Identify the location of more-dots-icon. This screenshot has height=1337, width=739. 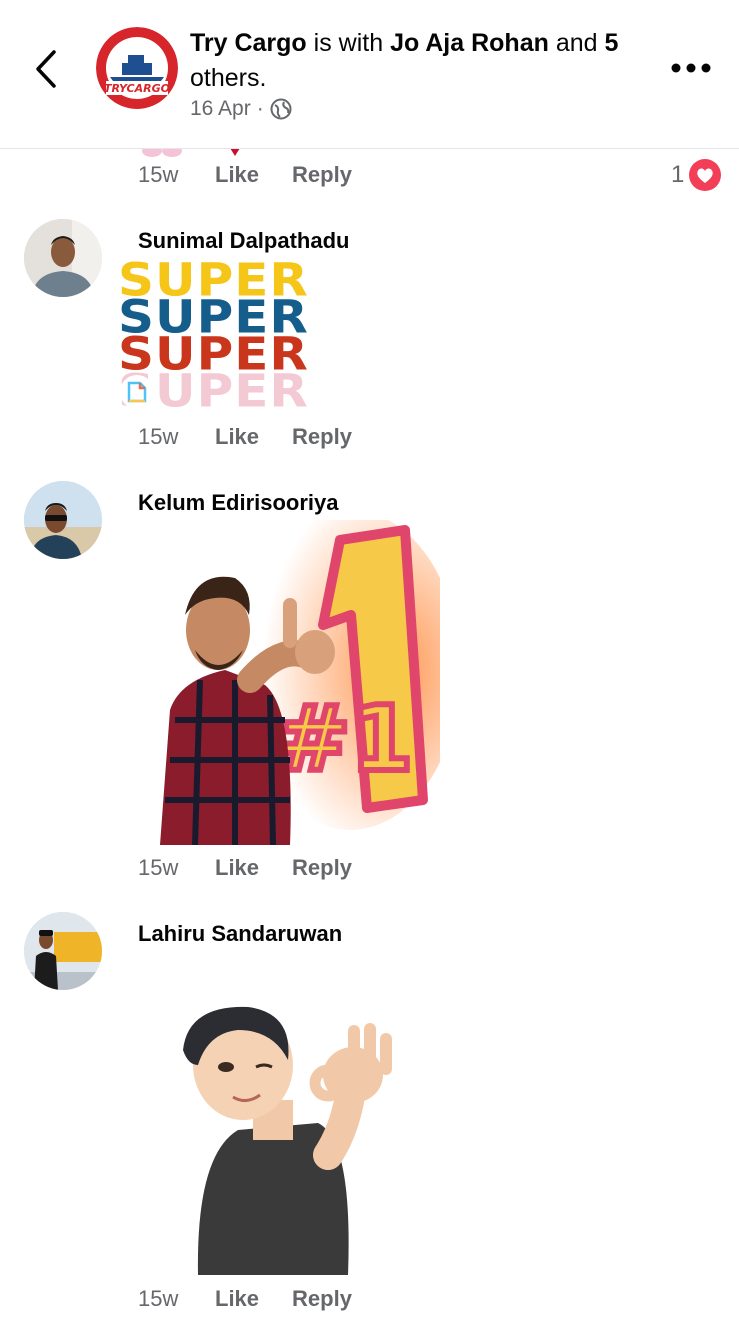
(691, 68).